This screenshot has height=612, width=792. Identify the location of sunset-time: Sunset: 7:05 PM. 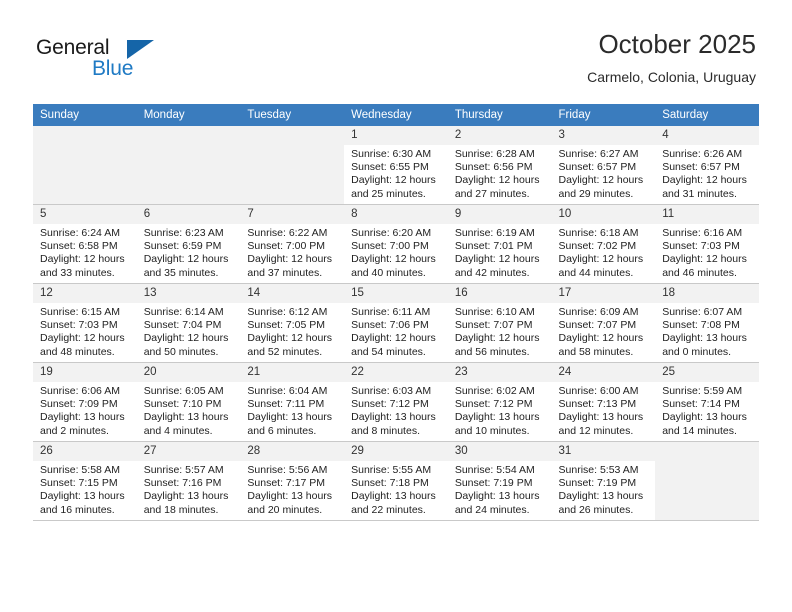
(286, 325).